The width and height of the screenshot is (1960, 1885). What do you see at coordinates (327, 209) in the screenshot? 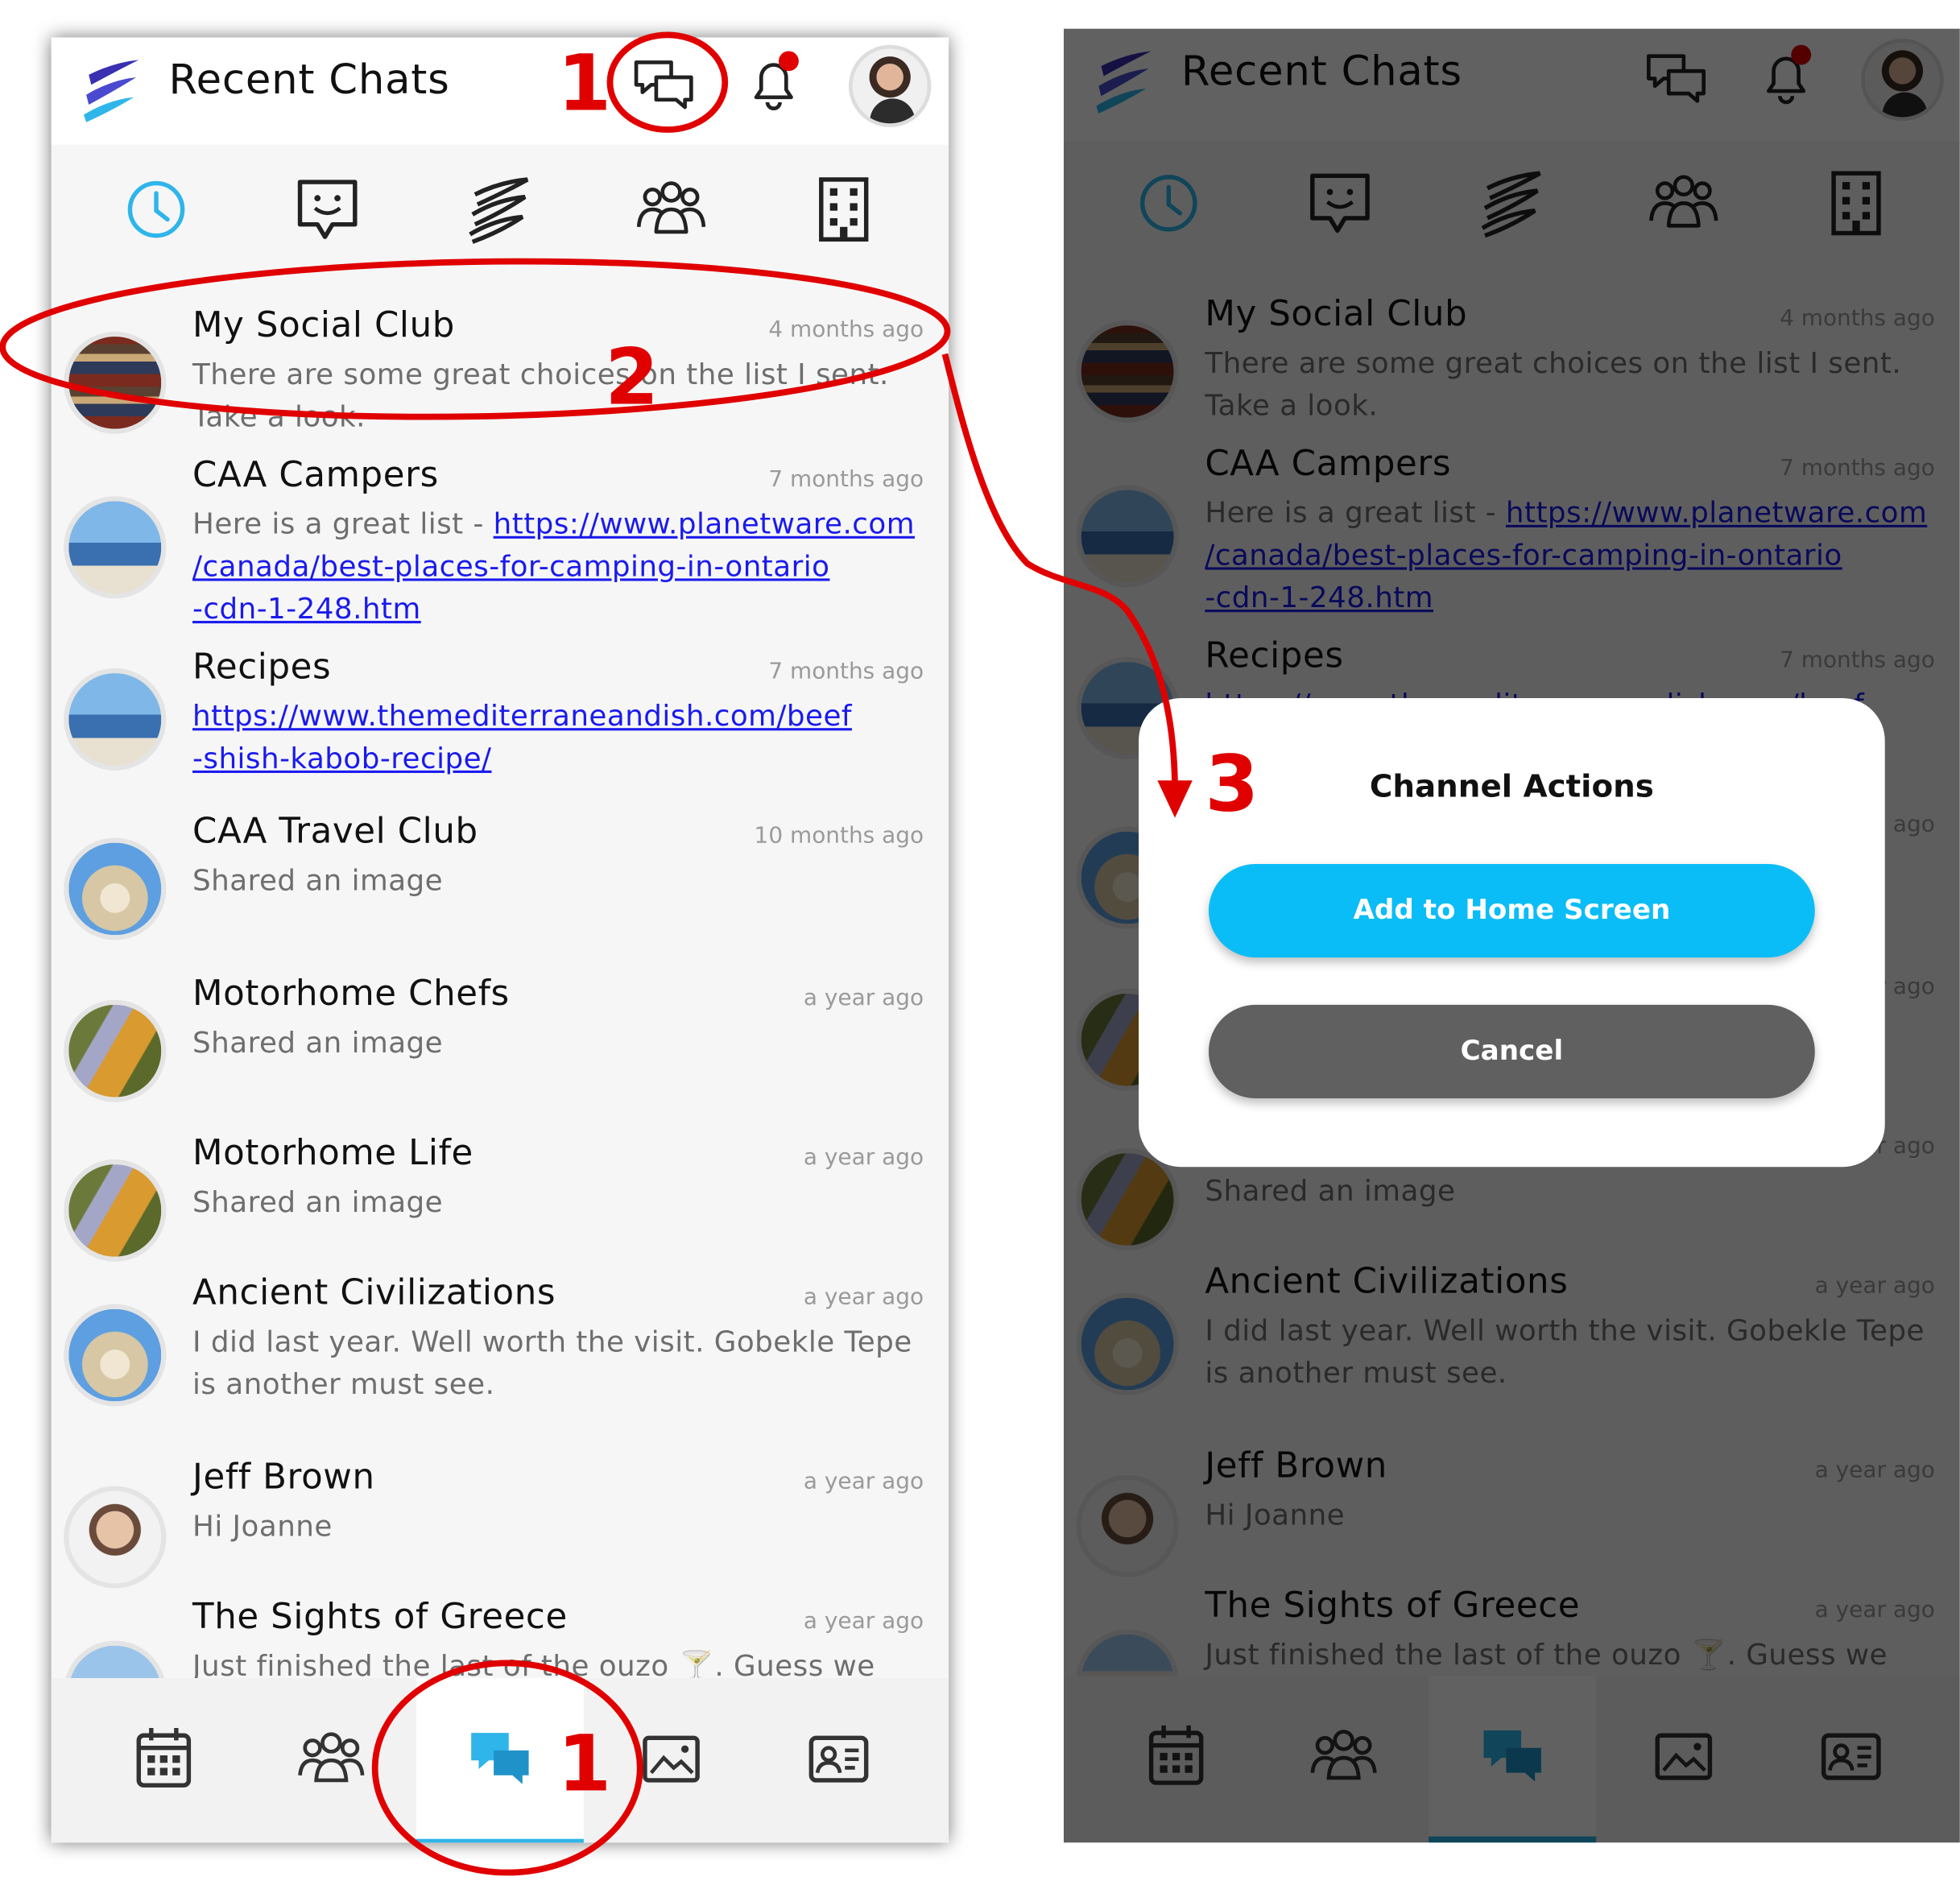
I see `smiley-chat-icon` at bounding box center [327, 209].